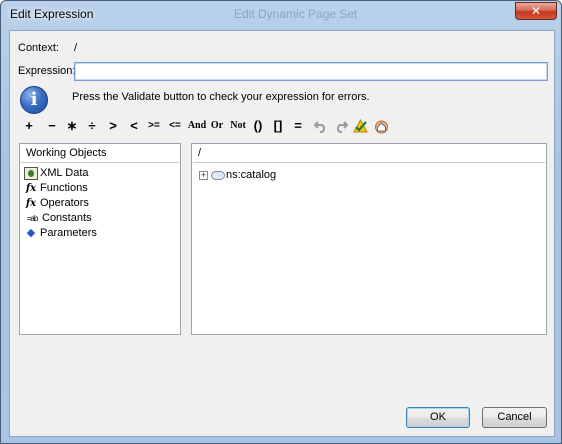  What do you see at coordinates (31, 203) in the screenshot?
I see `operator-icon: fx` at bounding box center [31, 203].